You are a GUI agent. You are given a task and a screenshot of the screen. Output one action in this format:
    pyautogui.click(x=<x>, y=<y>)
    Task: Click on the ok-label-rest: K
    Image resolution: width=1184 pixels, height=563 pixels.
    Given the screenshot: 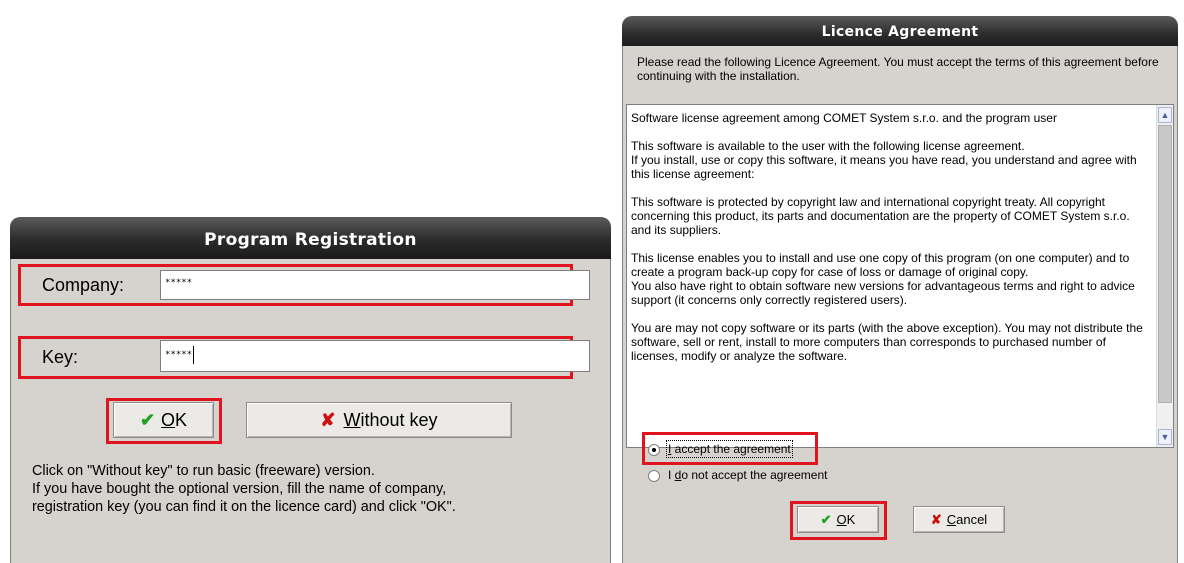 What is the action you would take?
    pyautogui.click(x=181, y=419)
    